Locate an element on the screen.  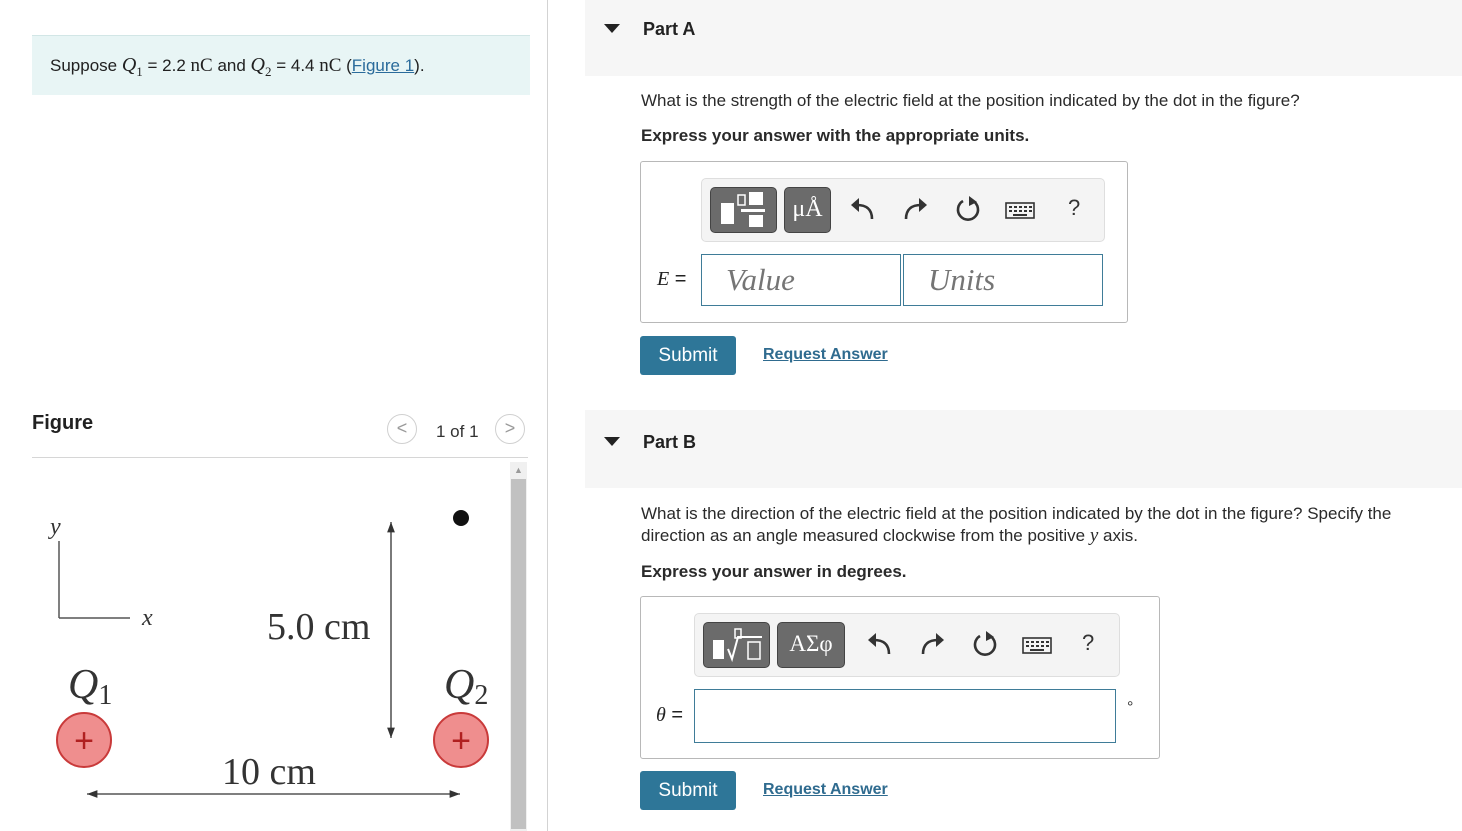
prev-figure-button: < is located at coordinates (402, 429).